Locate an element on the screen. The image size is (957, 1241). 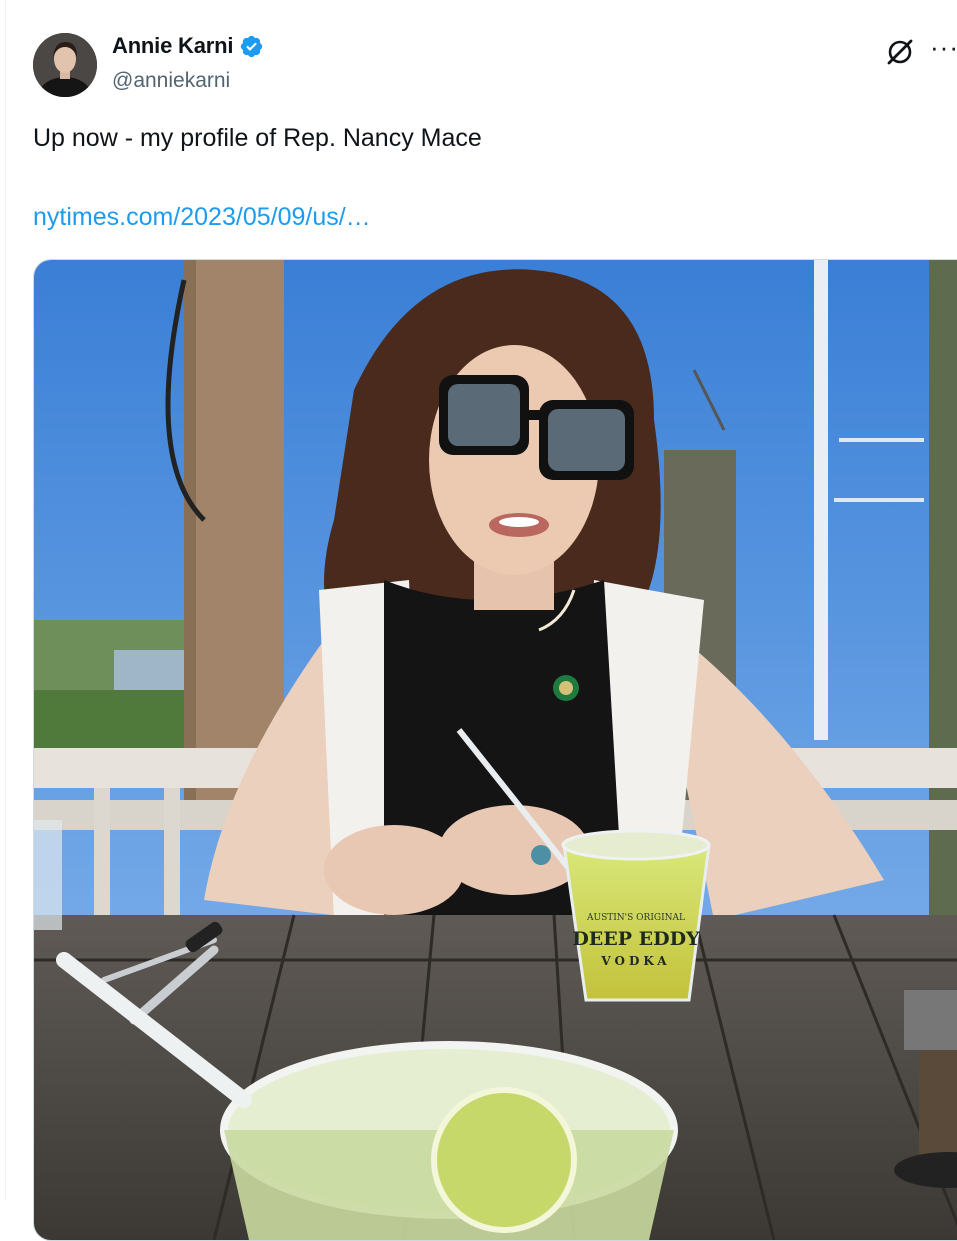
avatar-portrait is located at coordinates (65, 65).